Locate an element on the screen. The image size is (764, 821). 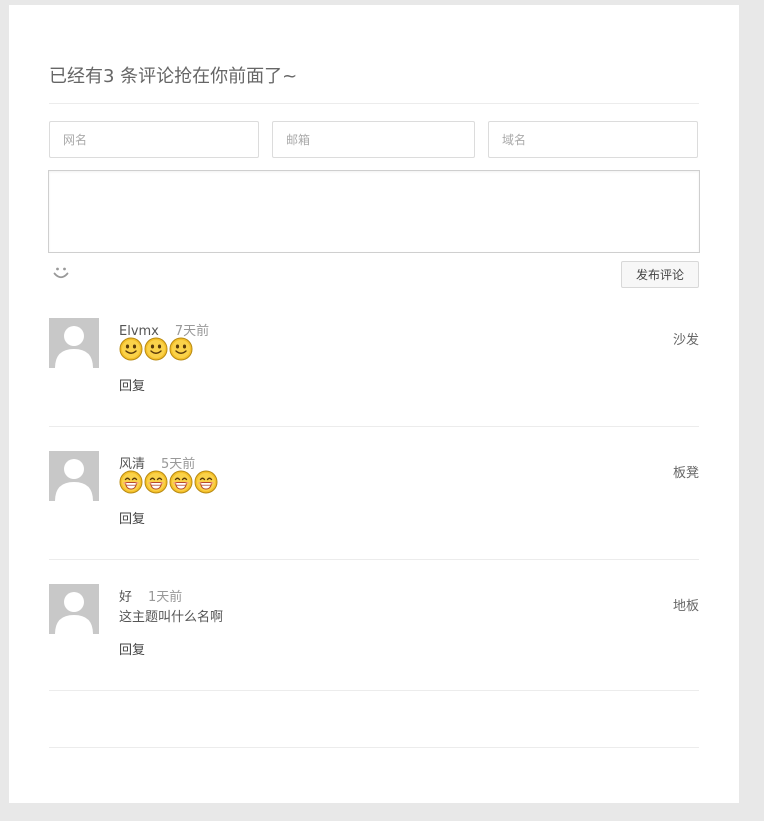
comment-time: 1天前 is located at coordinates (165, 597).